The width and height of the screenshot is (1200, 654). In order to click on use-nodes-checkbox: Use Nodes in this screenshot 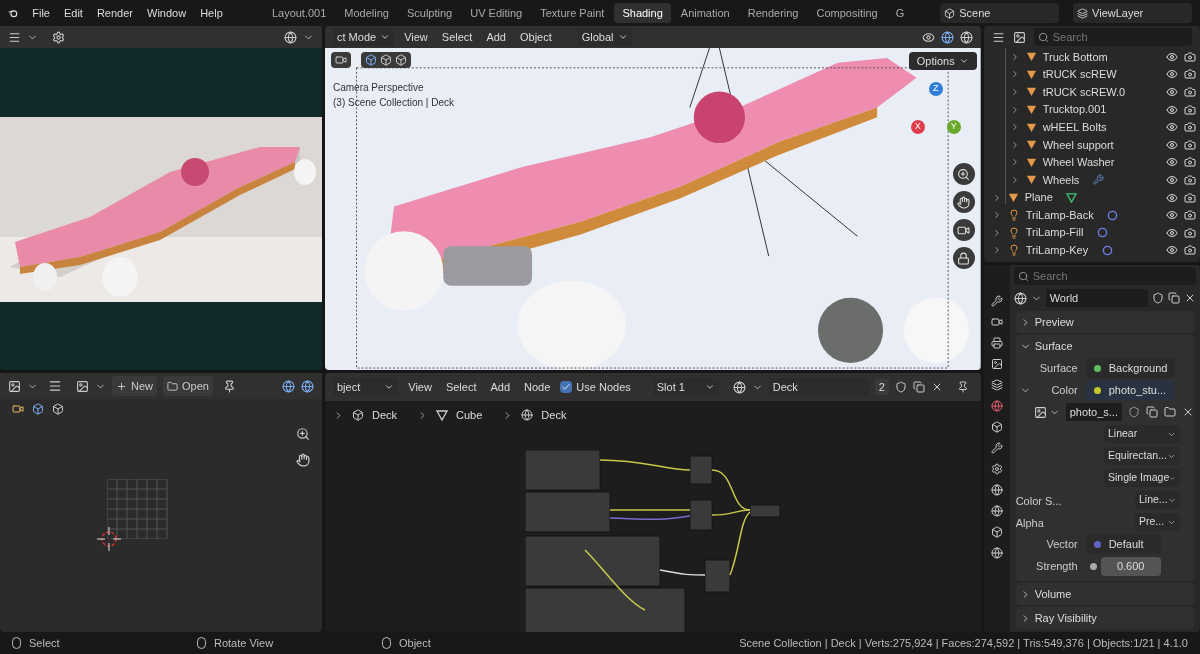, I will do `click(595, 387)`.